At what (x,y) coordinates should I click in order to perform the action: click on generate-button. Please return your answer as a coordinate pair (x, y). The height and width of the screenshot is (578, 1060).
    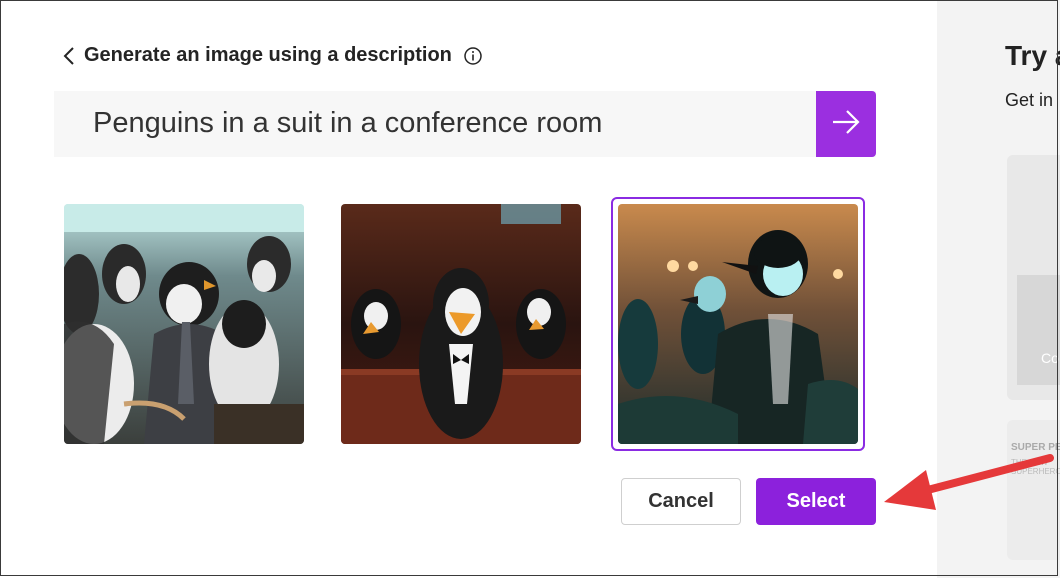
    Looking at the image, I should click on (846, 124).